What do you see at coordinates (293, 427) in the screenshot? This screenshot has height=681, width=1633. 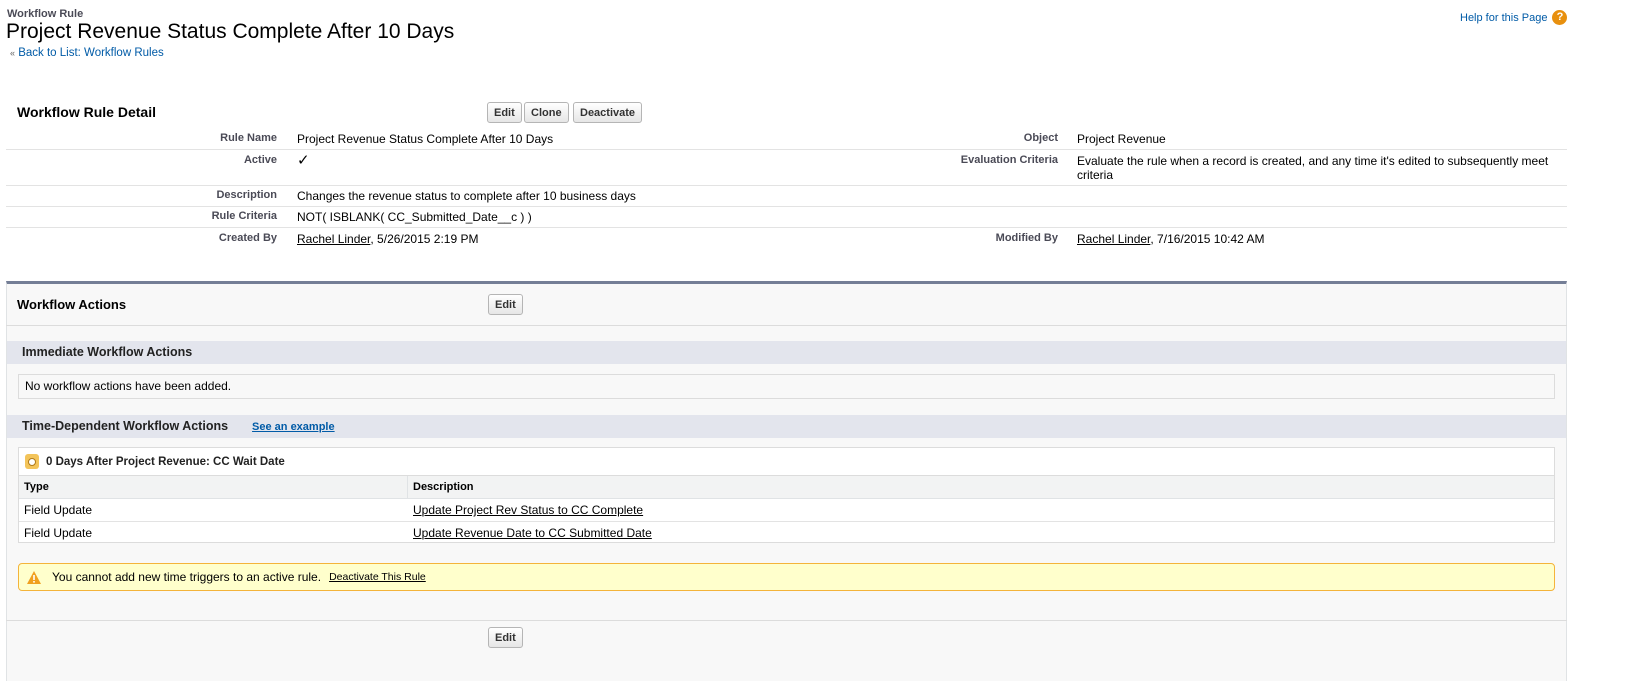 I see `see-example-link: See an example` at bounding box center [293, 427].